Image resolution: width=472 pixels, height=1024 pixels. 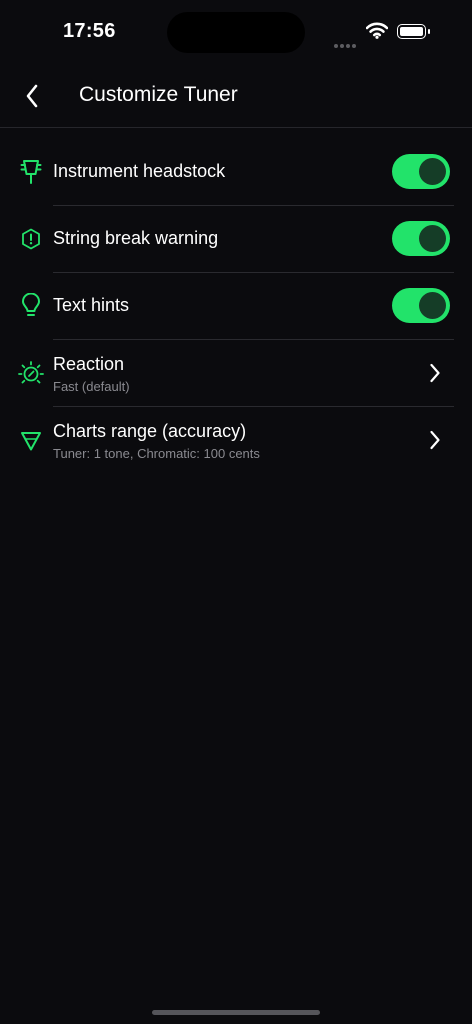 I want to click on setting-label: Text hints, so click(x=91, y=305).